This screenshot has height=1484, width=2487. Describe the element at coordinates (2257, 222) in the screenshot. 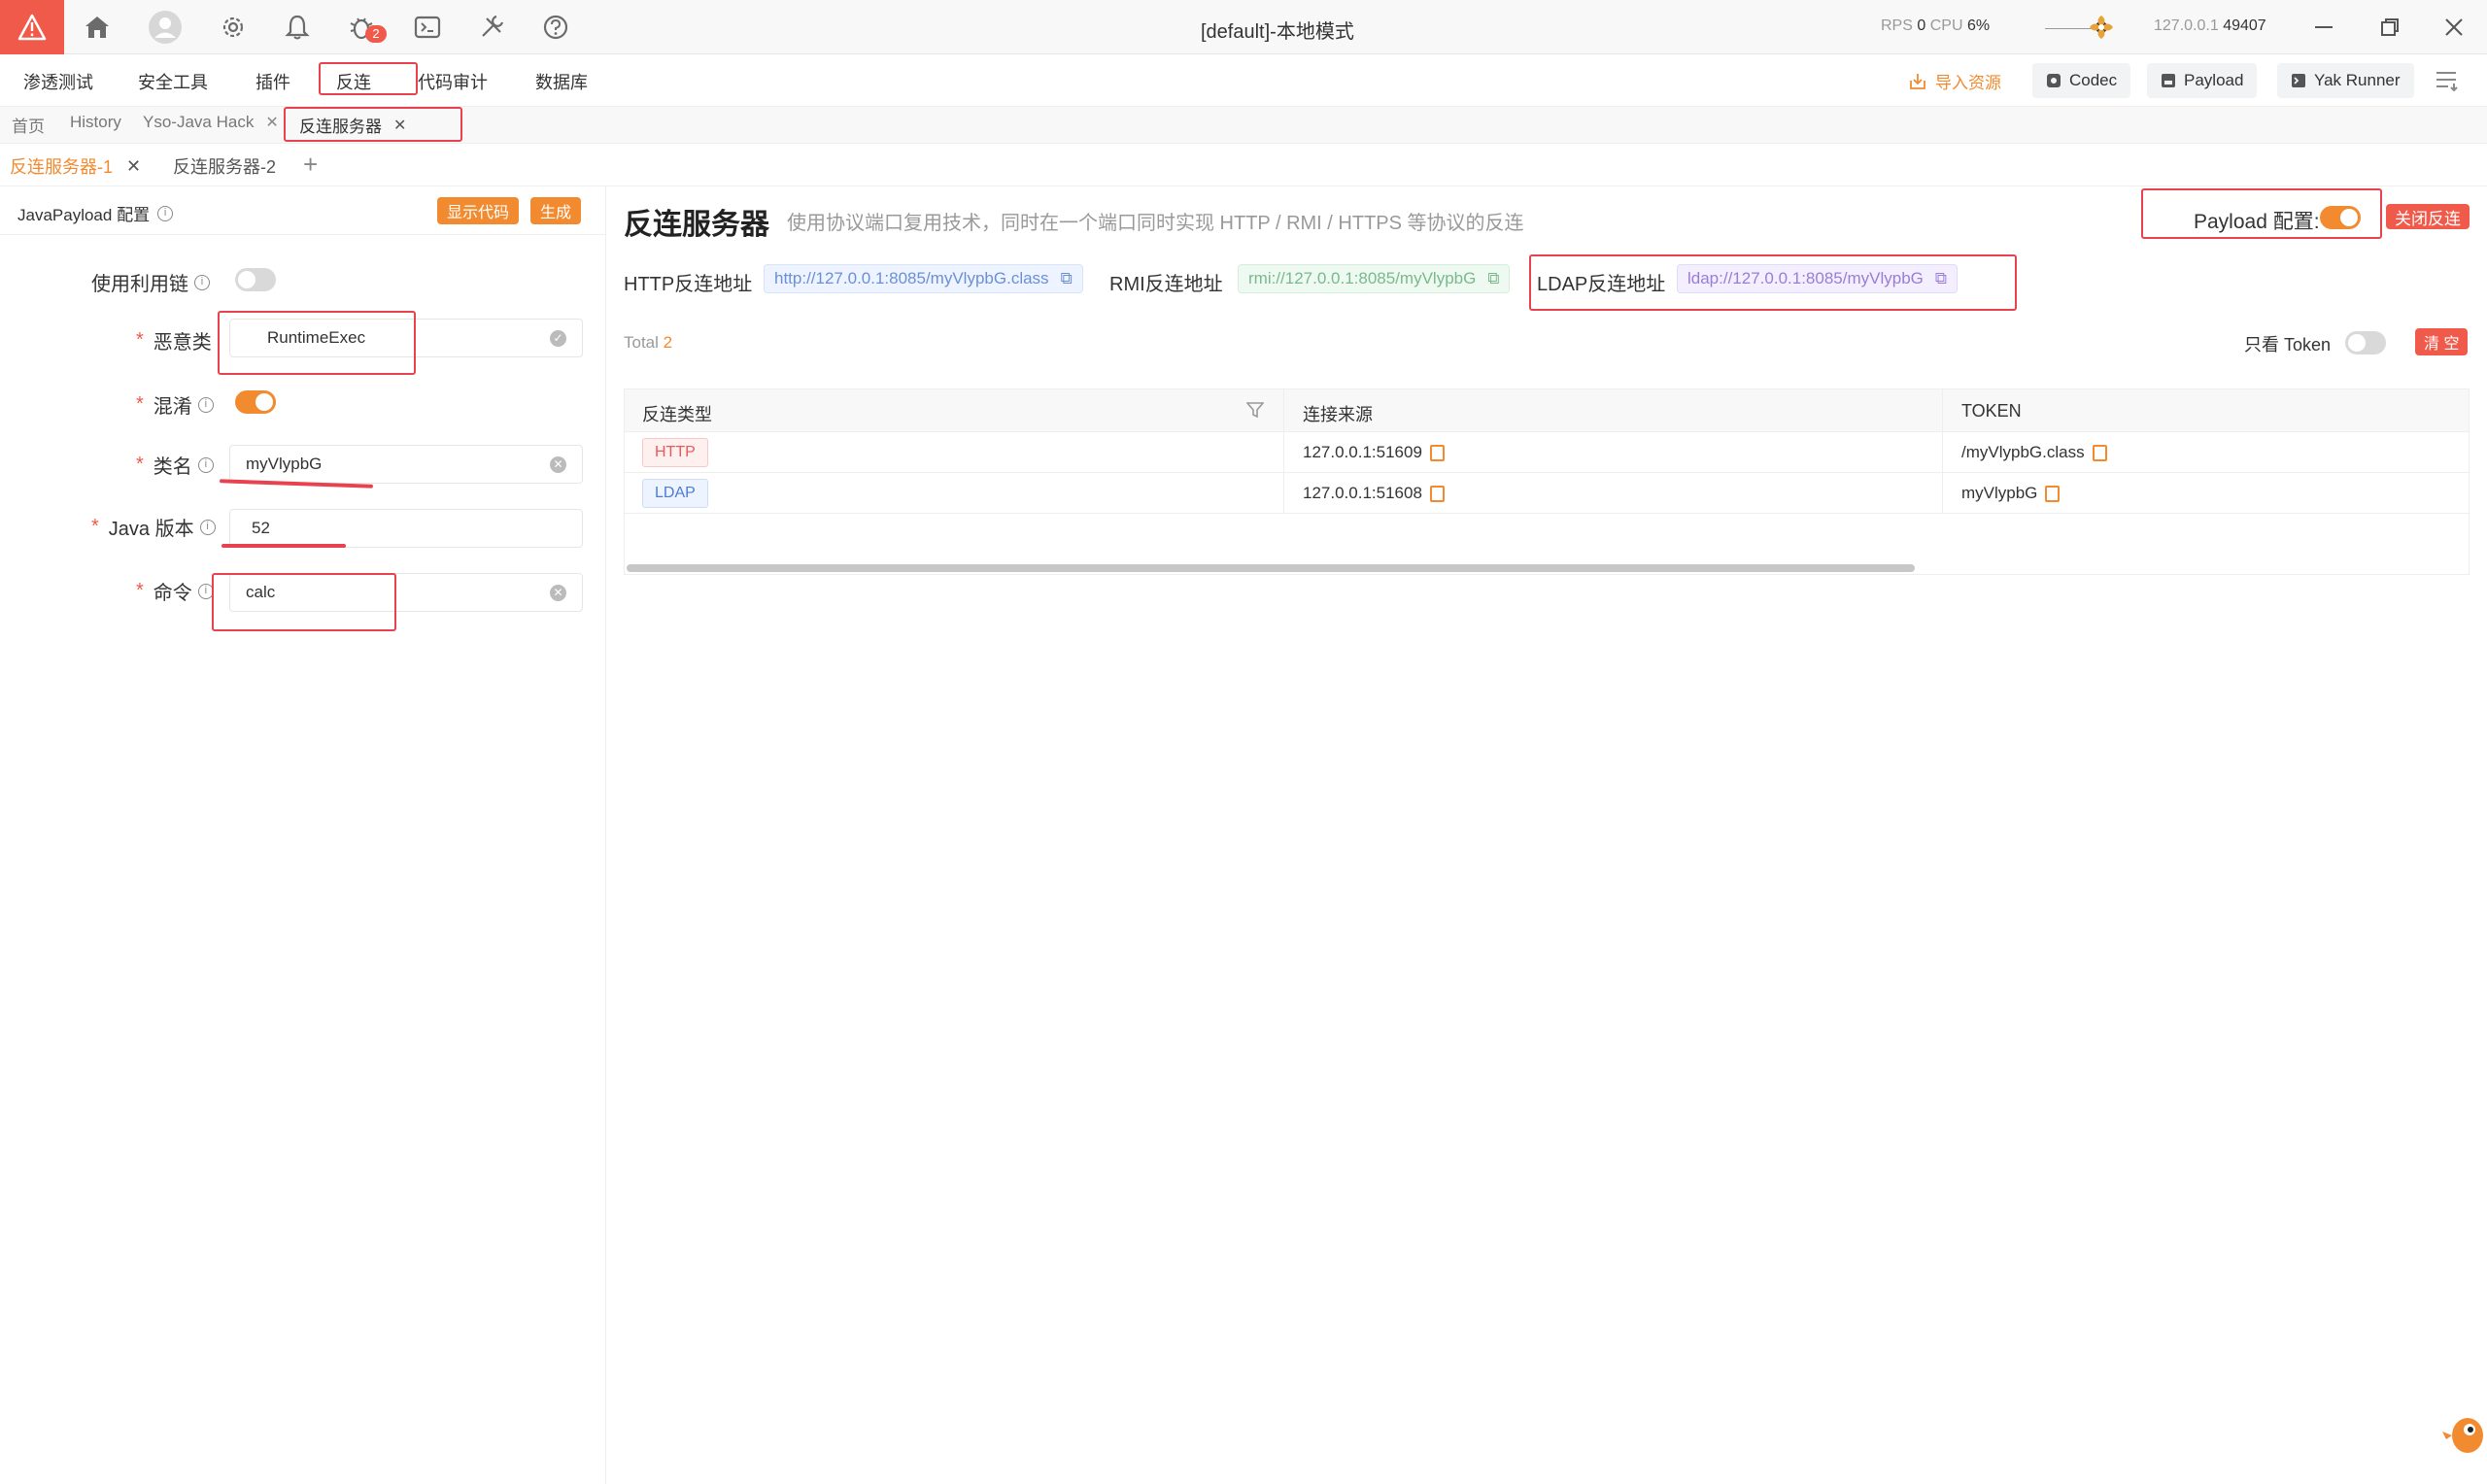

I see `payload-config-label: Payload 配置:` at that location.